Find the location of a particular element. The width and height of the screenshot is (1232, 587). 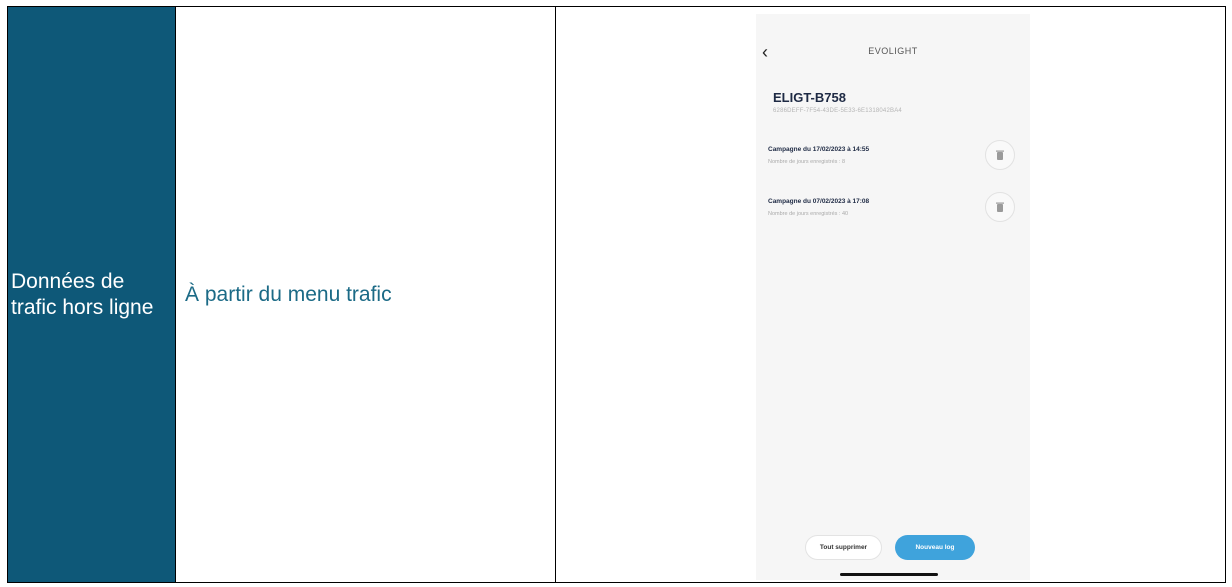

app-header: ‹ EVOLIGHT is located at coordinates (893, 53).